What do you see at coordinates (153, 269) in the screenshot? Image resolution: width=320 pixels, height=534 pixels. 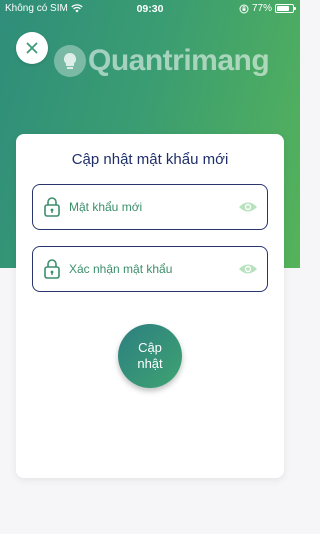 I see `confirm-password-input` at bounding box center [153, 269].